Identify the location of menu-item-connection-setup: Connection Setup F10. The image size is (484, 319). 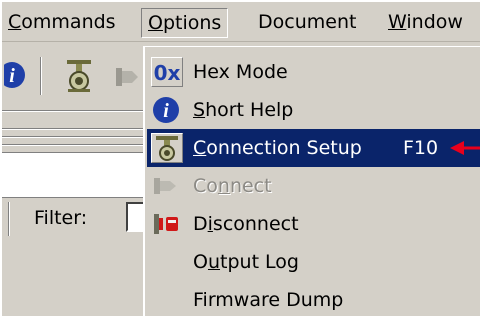
(313, 148).